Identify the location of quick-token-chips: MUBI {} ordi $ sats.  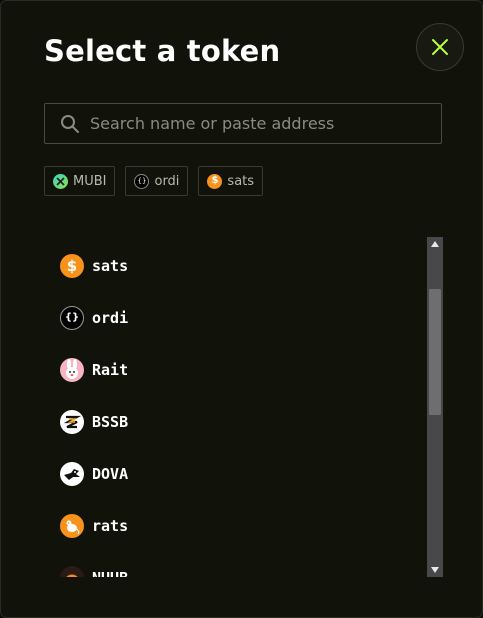
(154, 181).